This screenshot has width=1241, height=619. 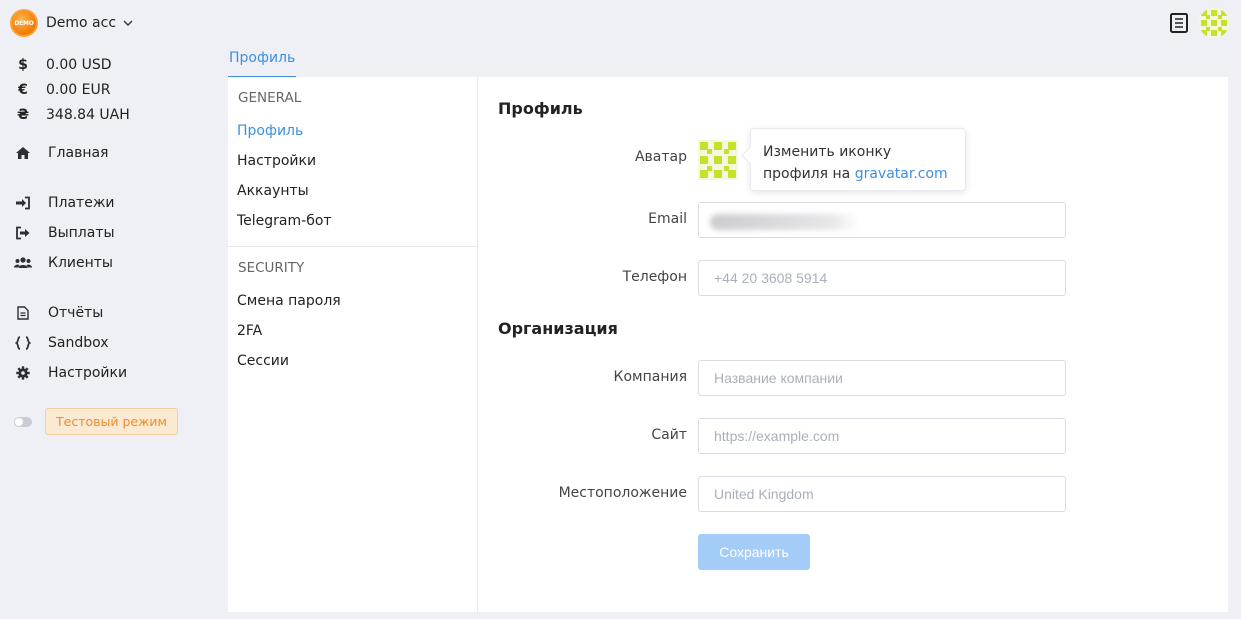 I want to click on top-right-actions, so click(x=1199, y=23).